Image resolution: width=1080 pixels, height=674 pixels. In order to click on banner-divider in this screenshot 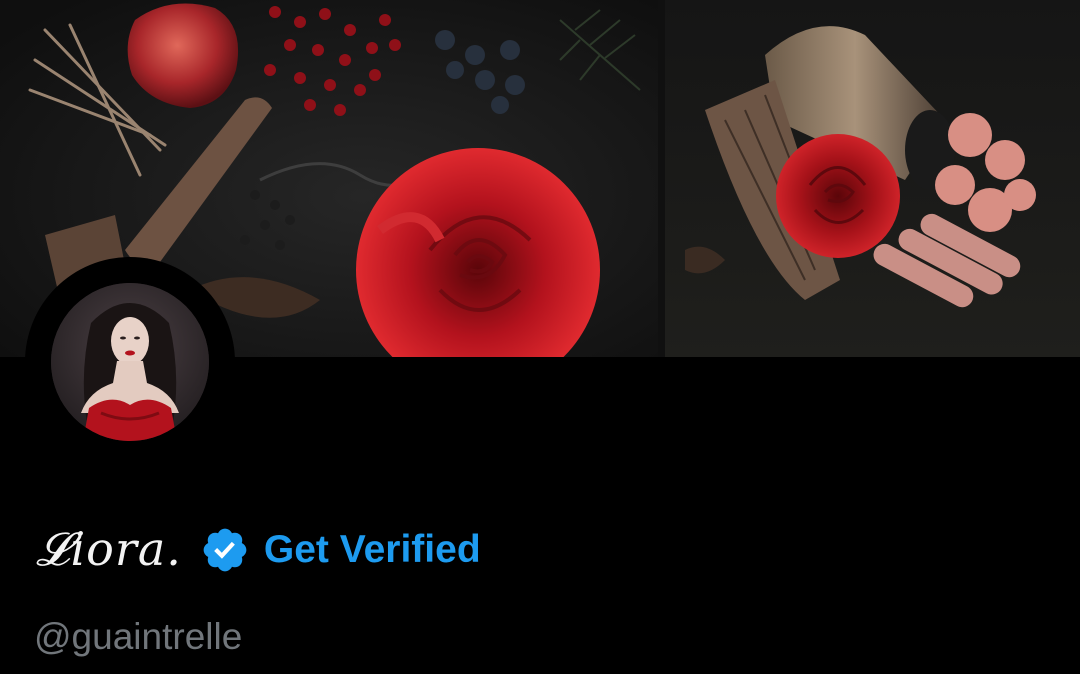, I will do `click(661, 178)`.